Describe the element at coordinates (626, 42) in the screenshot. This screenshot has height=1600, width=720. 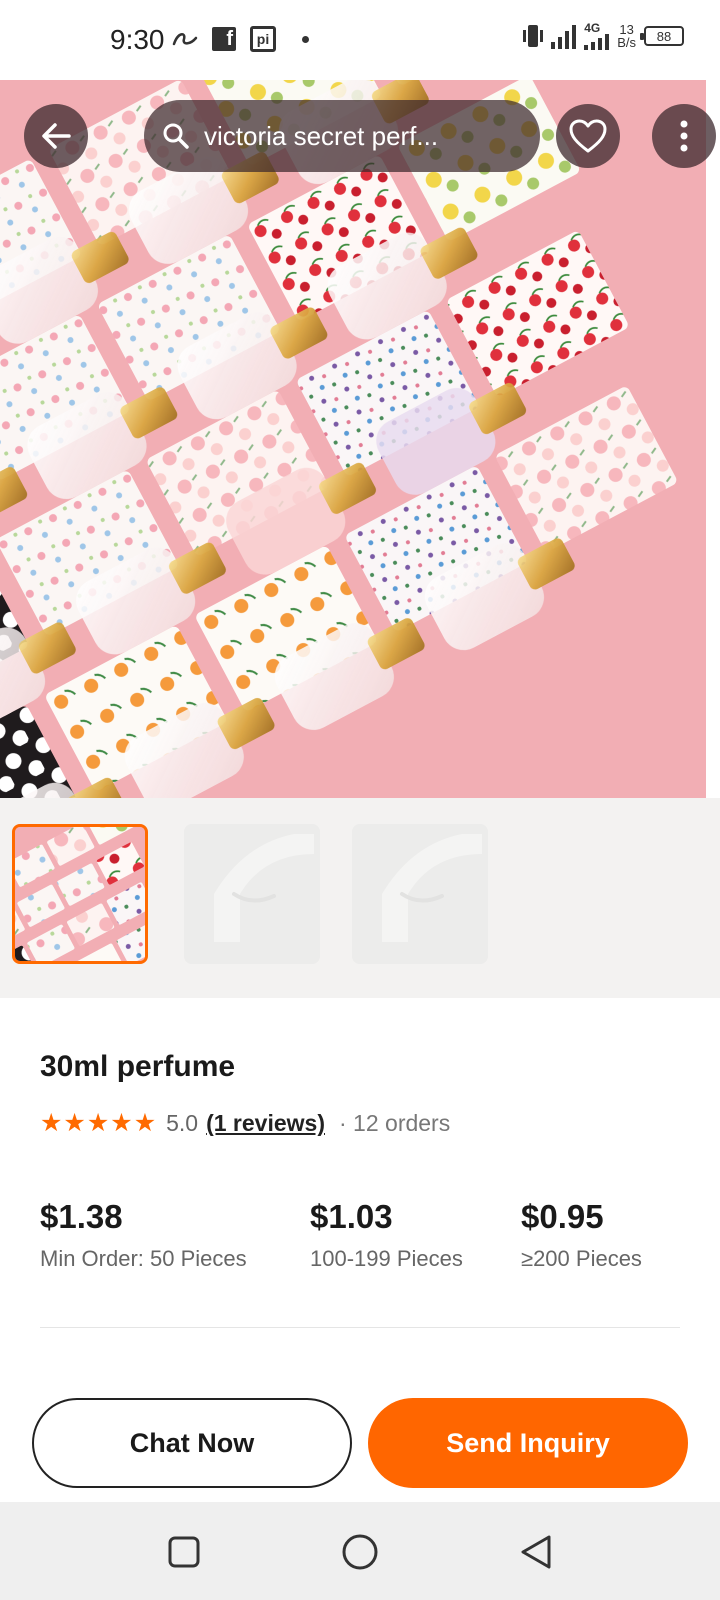
I see `network-speed-unit: B/s` at that location.